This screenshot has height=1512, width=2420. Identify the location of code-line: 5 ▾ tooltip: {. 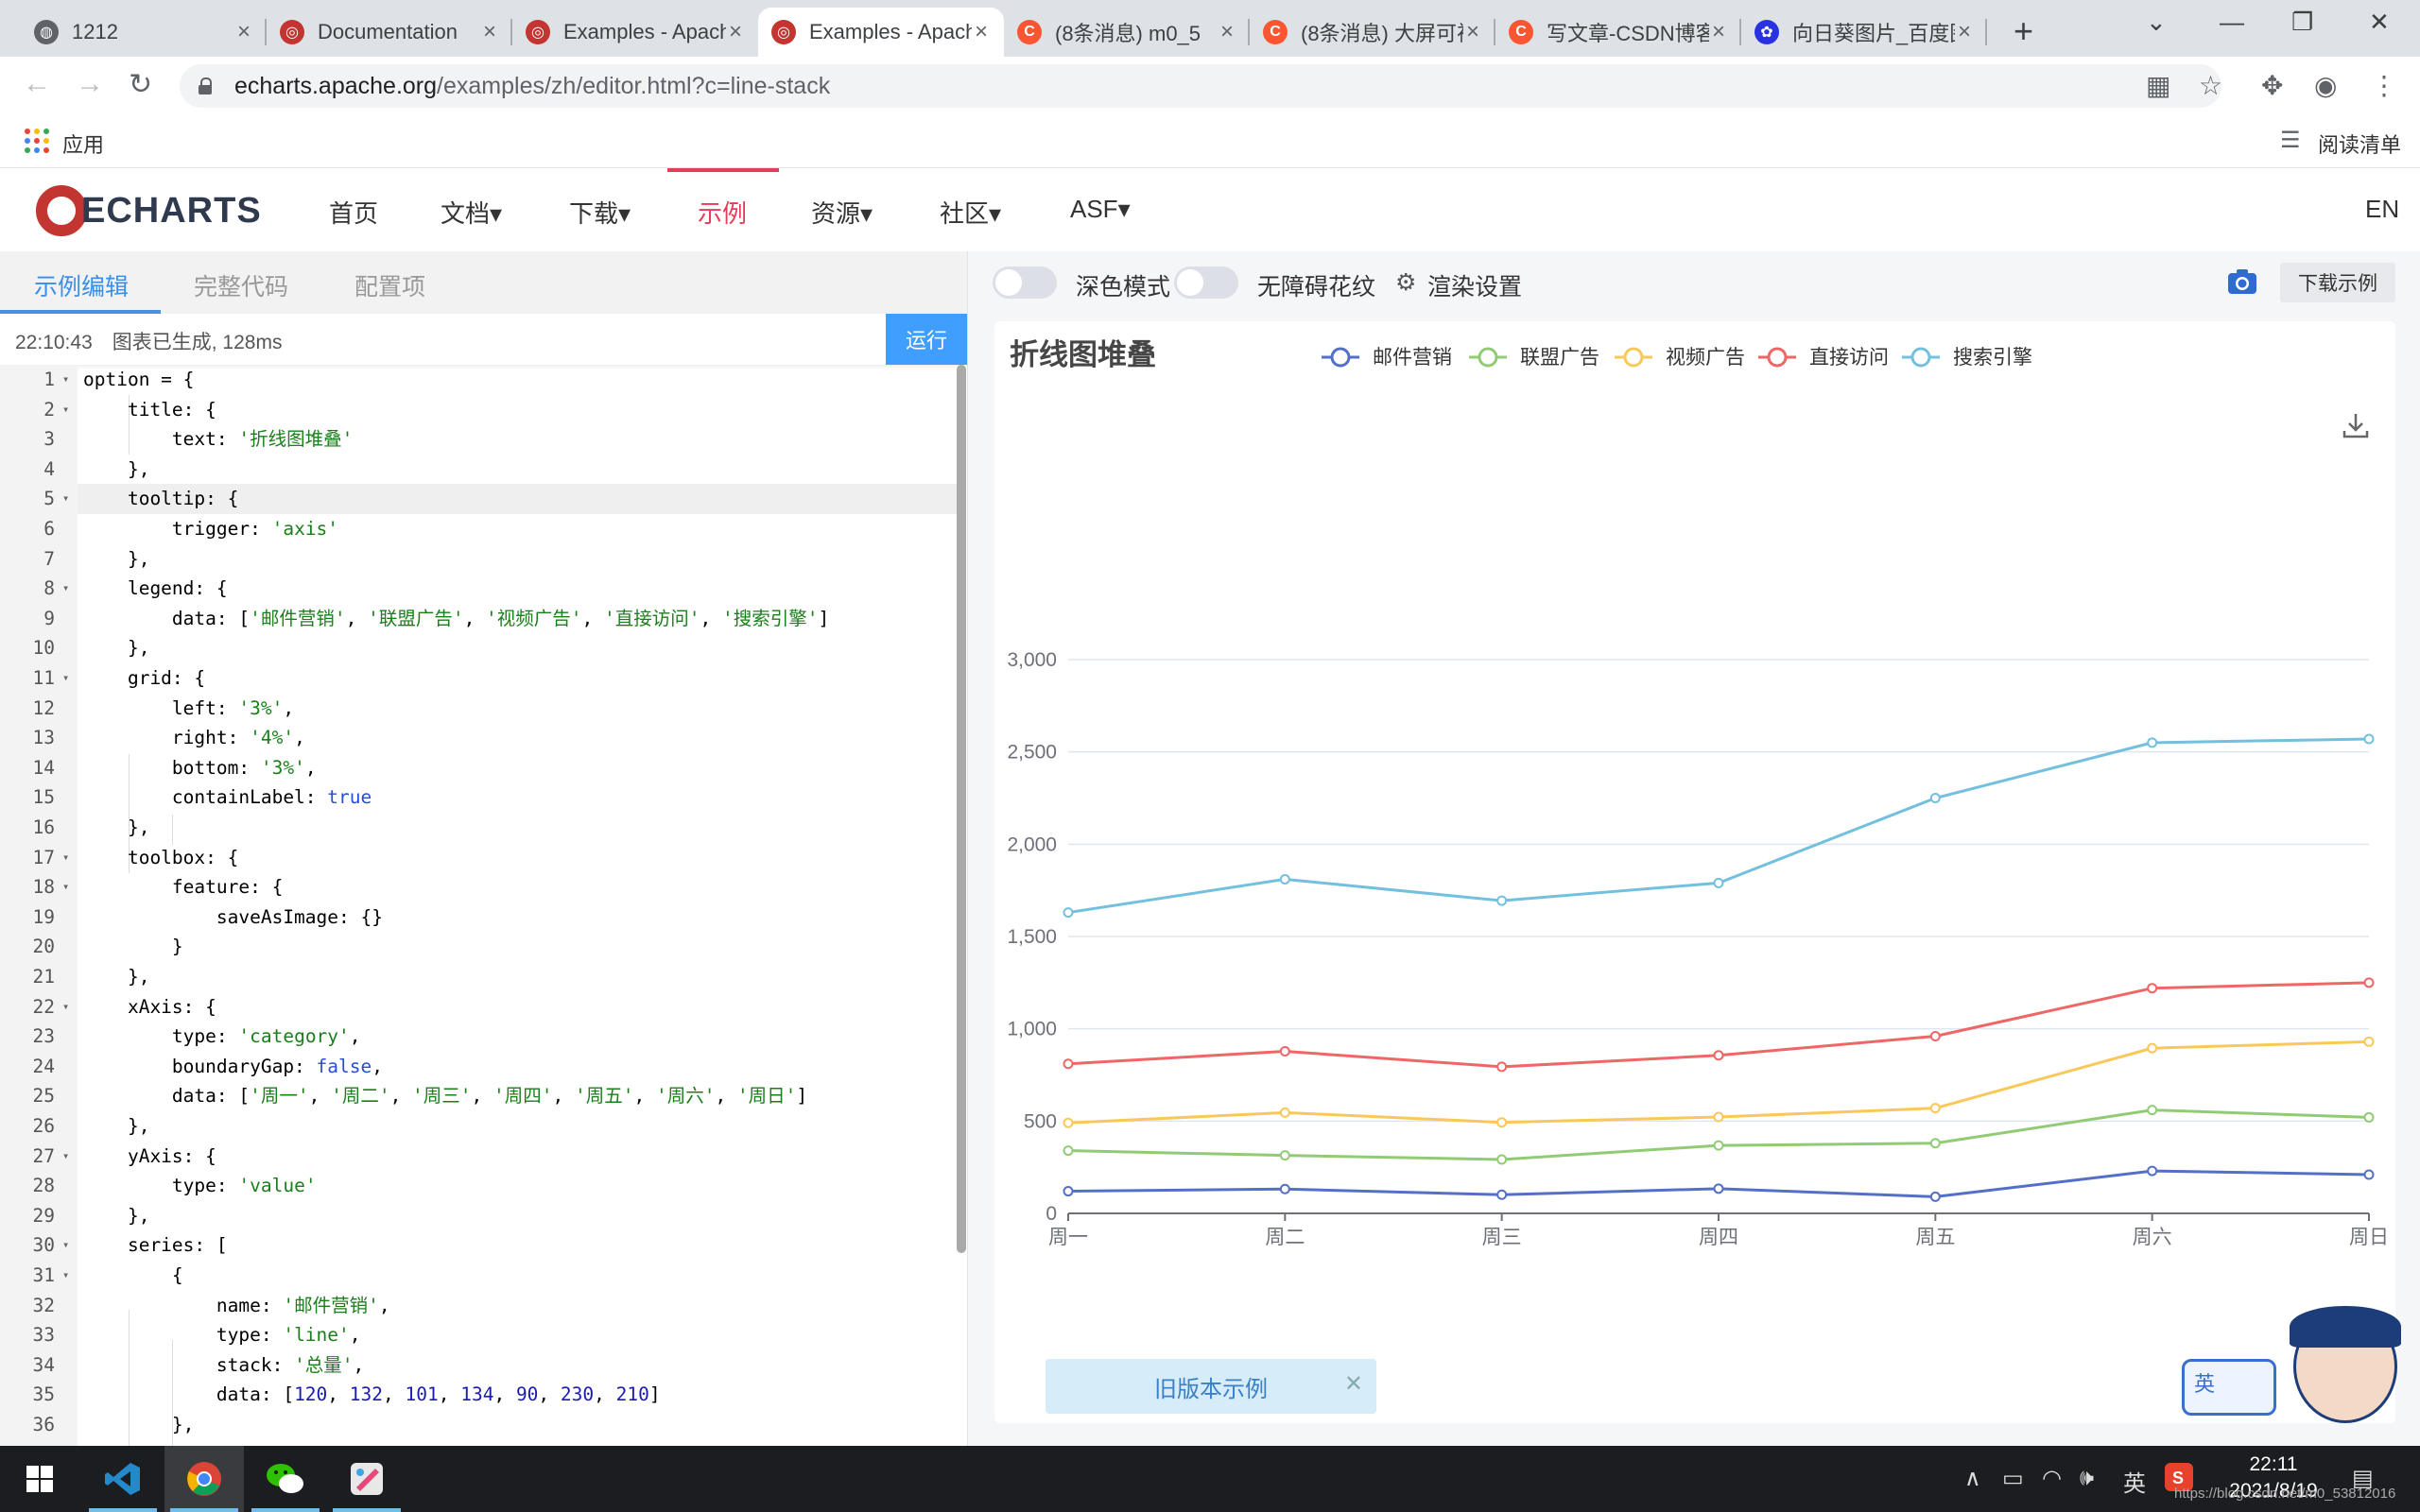
(479, 499).